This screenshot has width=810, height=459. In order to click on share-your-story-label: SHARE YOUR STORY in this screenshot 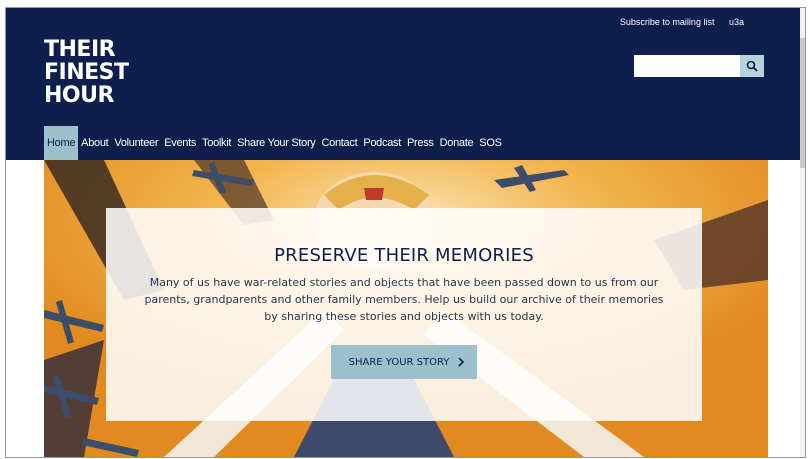, I will do `click(399, 362)`.